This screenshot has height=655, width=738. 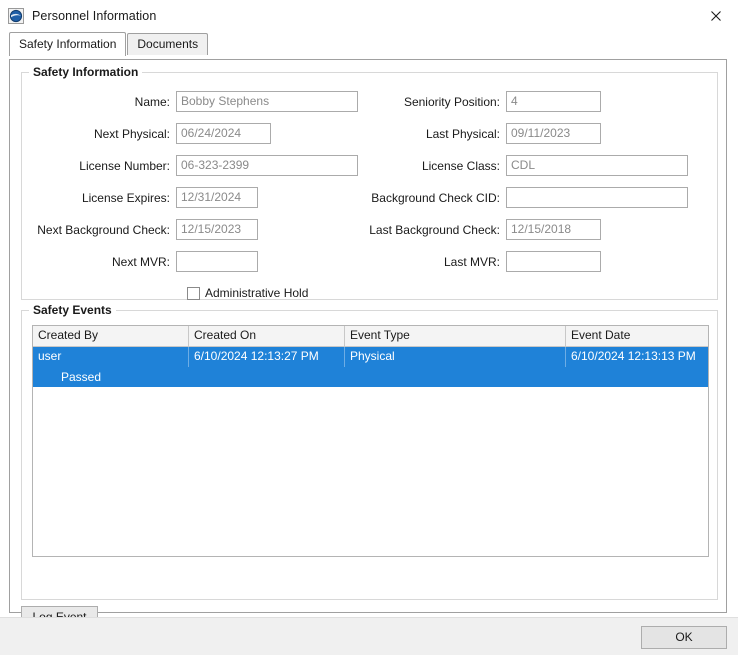 I want to click on tab-strip: Safety Information Documents, so click(x=373, y=44).